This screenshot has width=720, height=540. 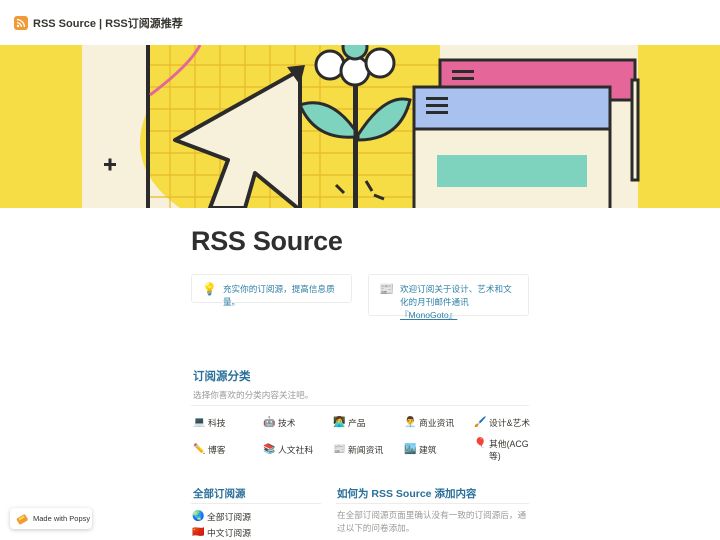 I want to click on chinese-feeds-link: 🇨🇳 中文订阅源, so click(x=221, y=532).